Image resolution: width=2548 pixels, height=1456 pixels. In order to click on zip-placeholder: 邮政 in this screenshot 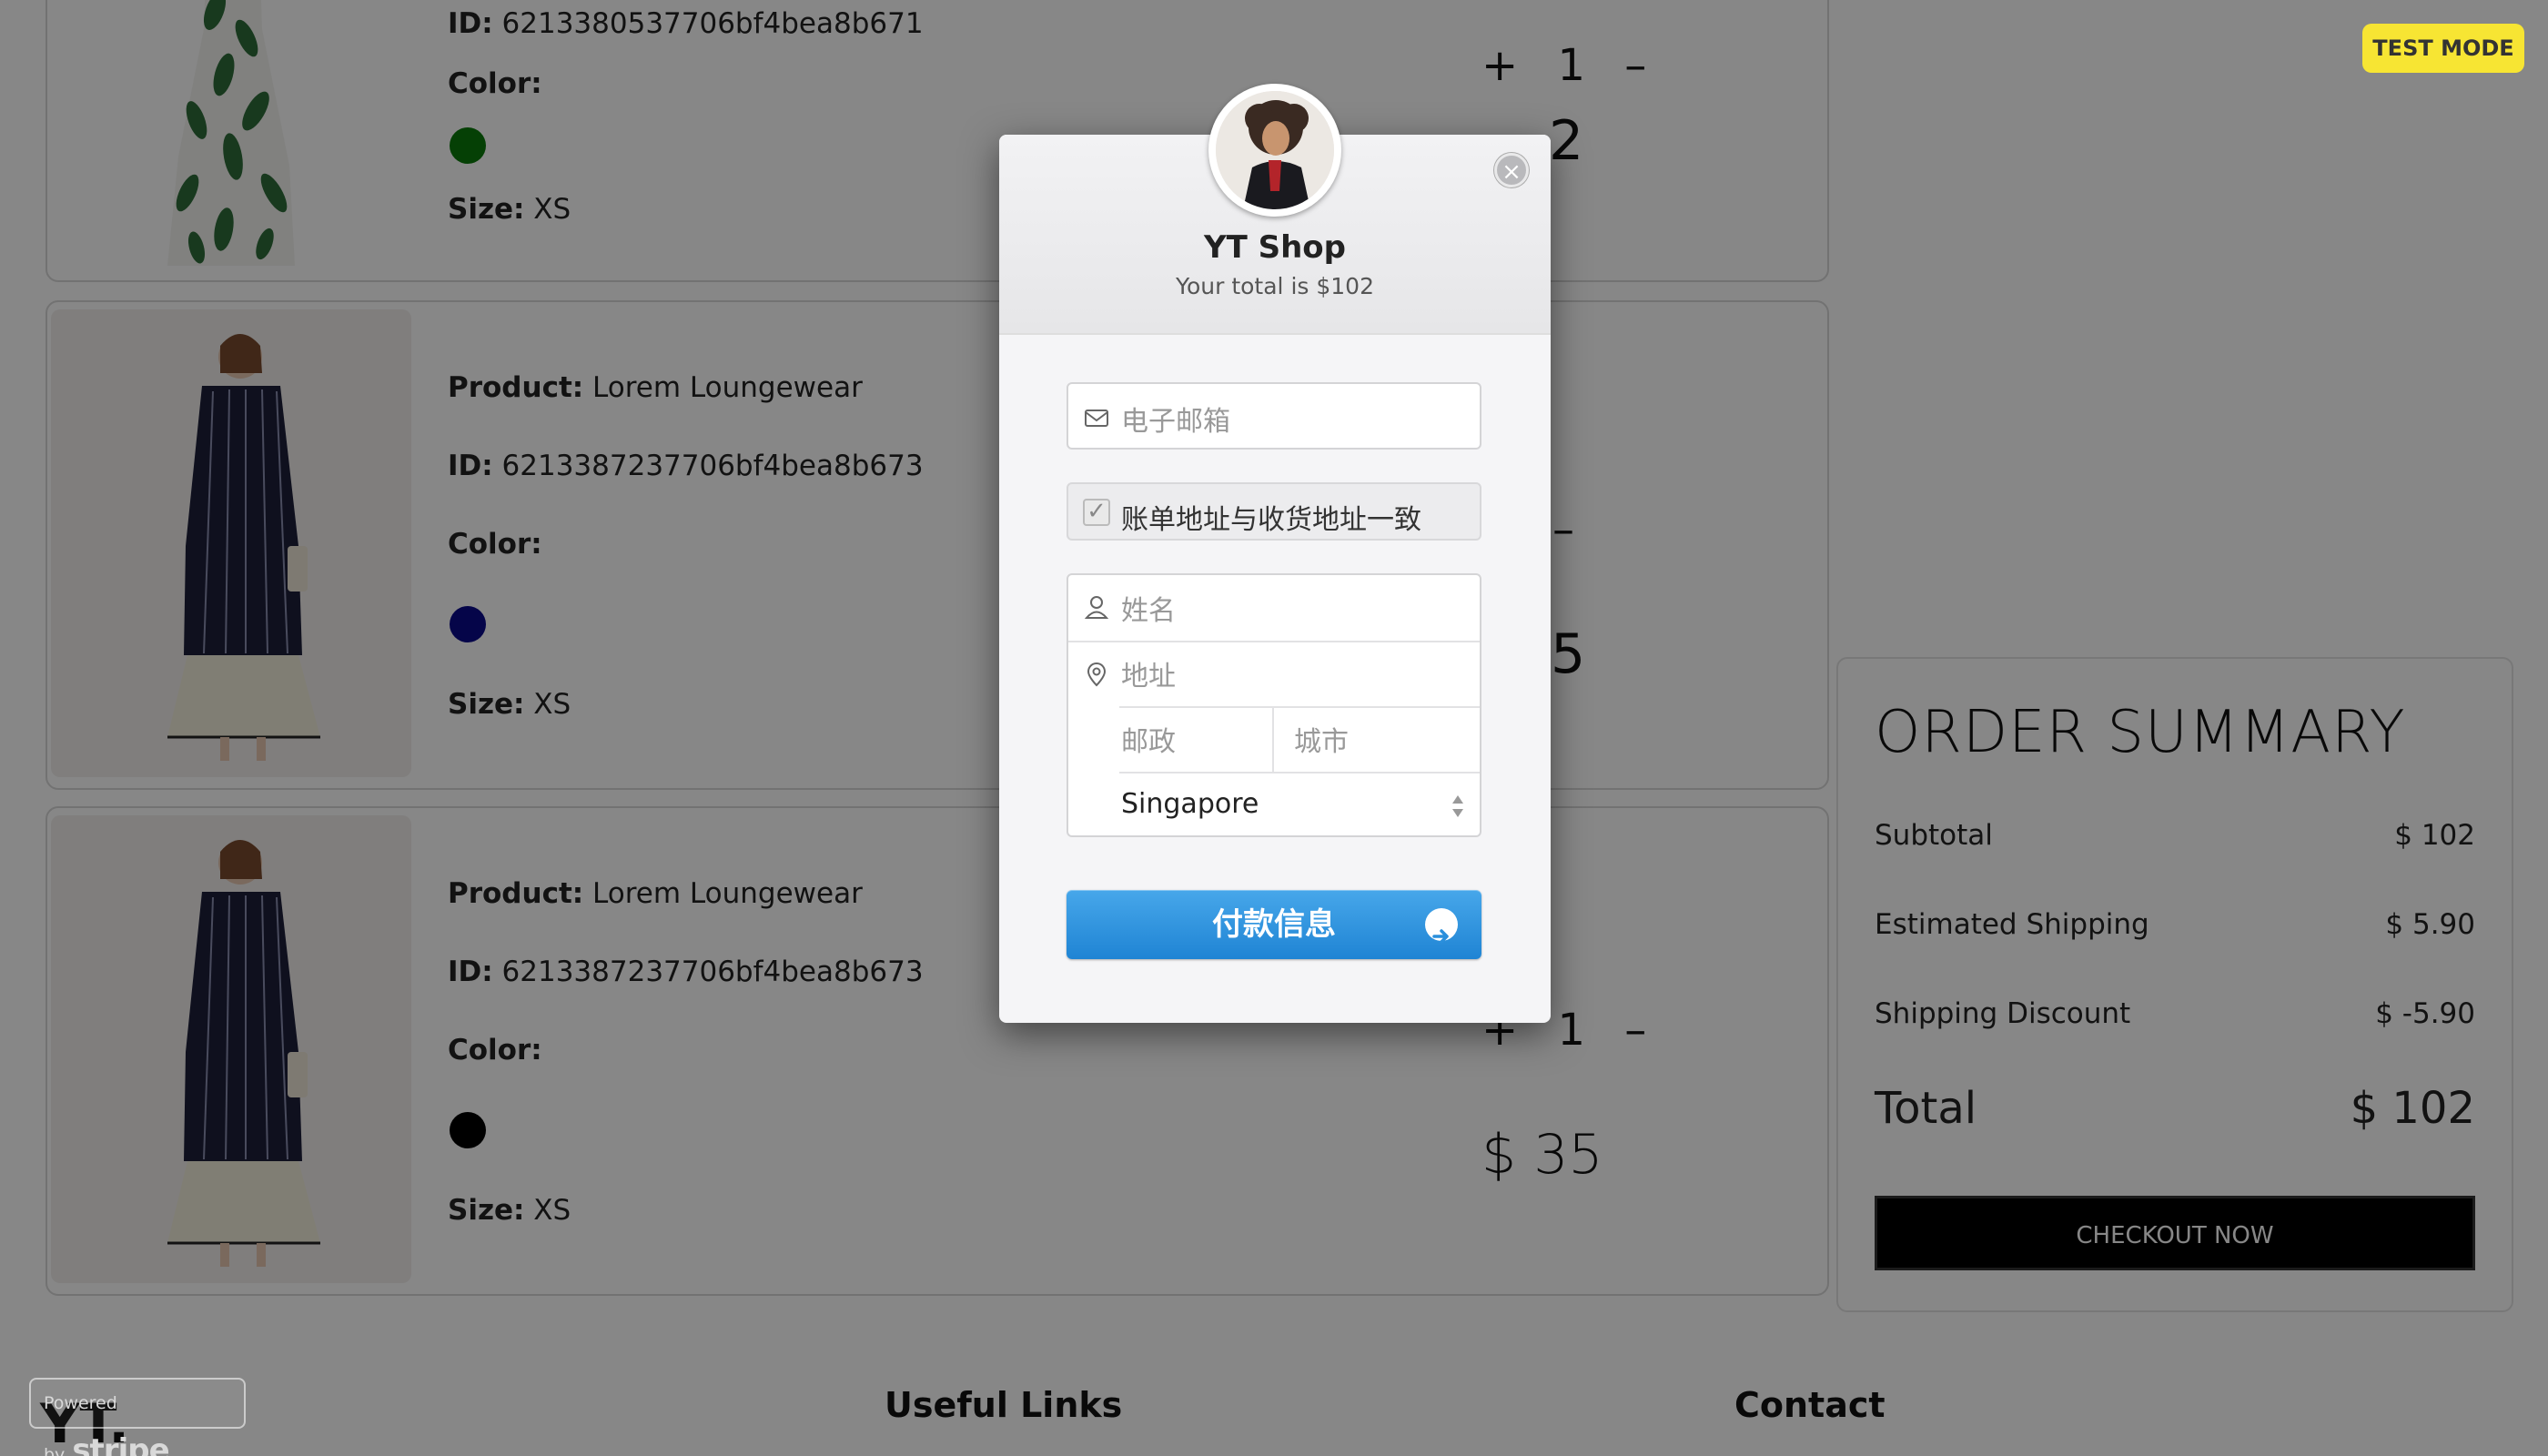, I will do `click(1149, 742)`.